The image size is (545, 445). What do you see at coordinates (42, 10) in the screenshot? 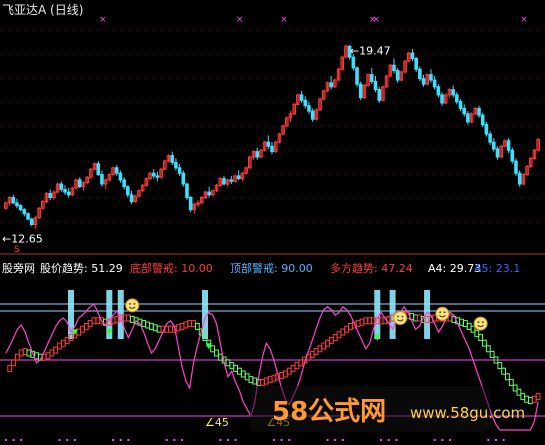
I see `chart-title: 飞亚达A (日线)` at bounding box center [42, 10].